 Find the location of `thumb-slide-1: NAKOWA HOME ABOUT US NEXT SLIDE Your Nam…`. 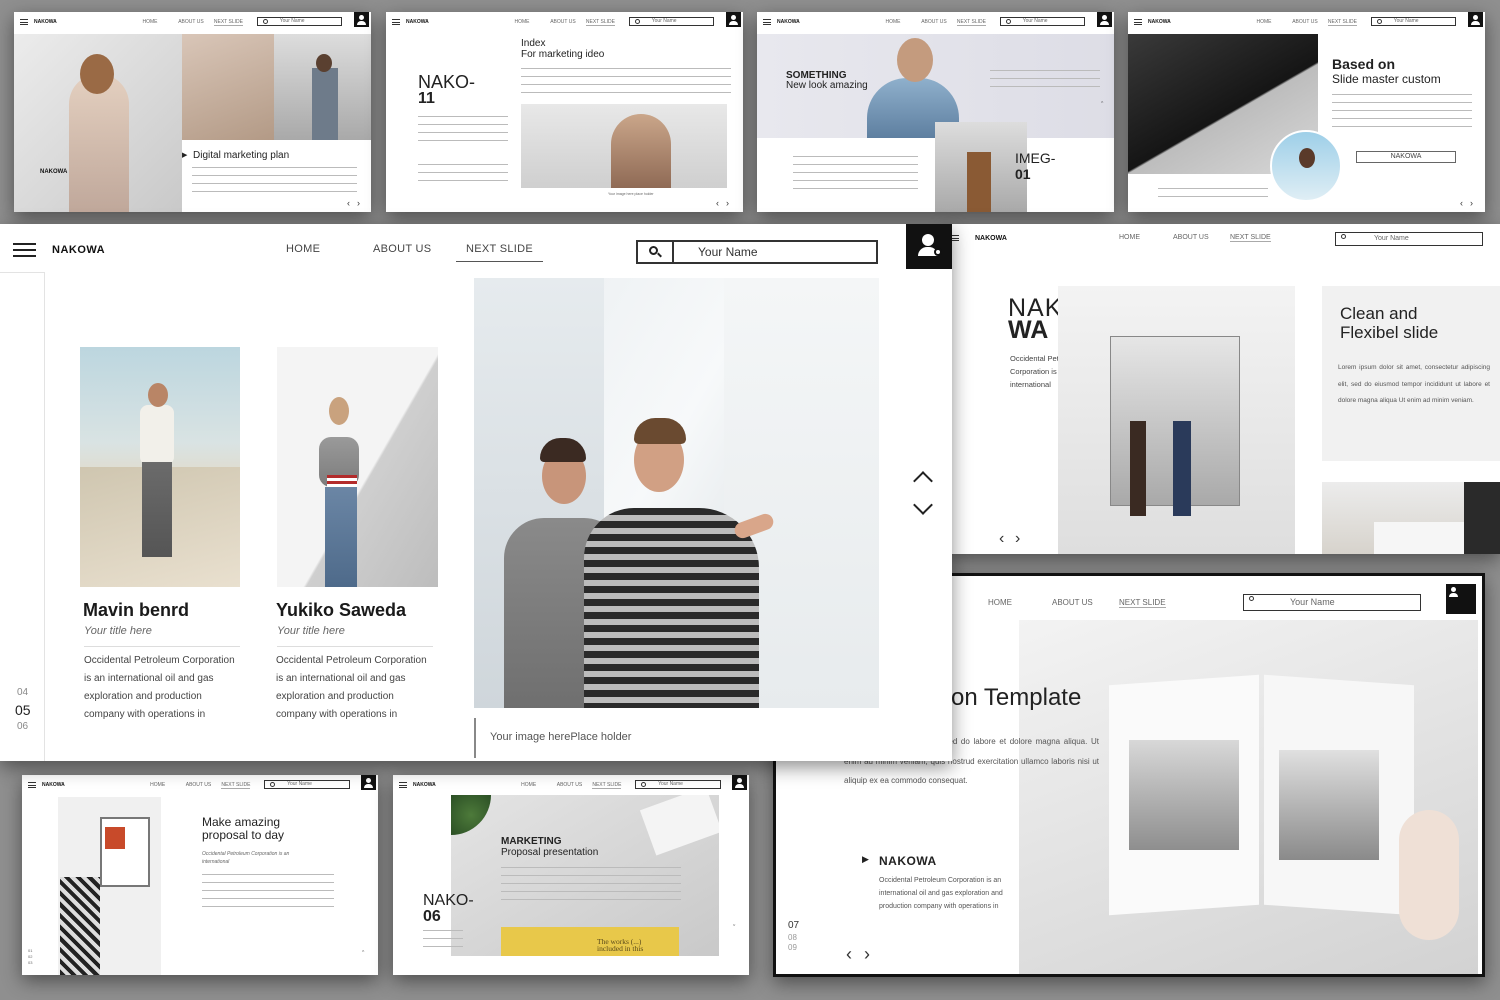

thumb-slide-1: NAKOWA HOME ABOUT US NEXT SLIDE Your Nam… is located at coordinates (192, 112).